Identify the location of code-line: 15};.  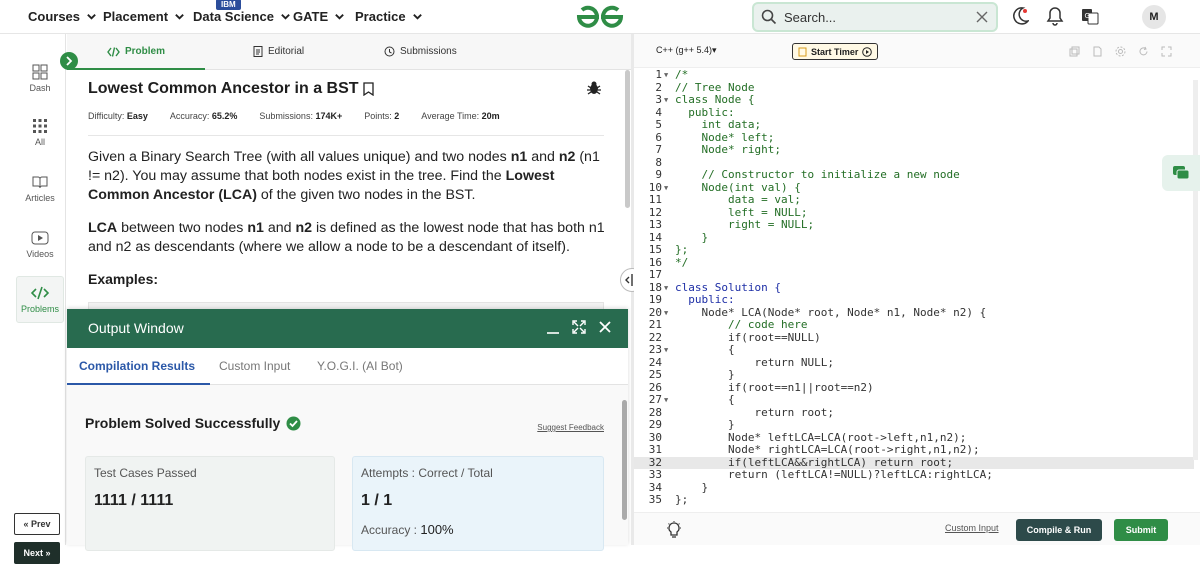
(914, 250).